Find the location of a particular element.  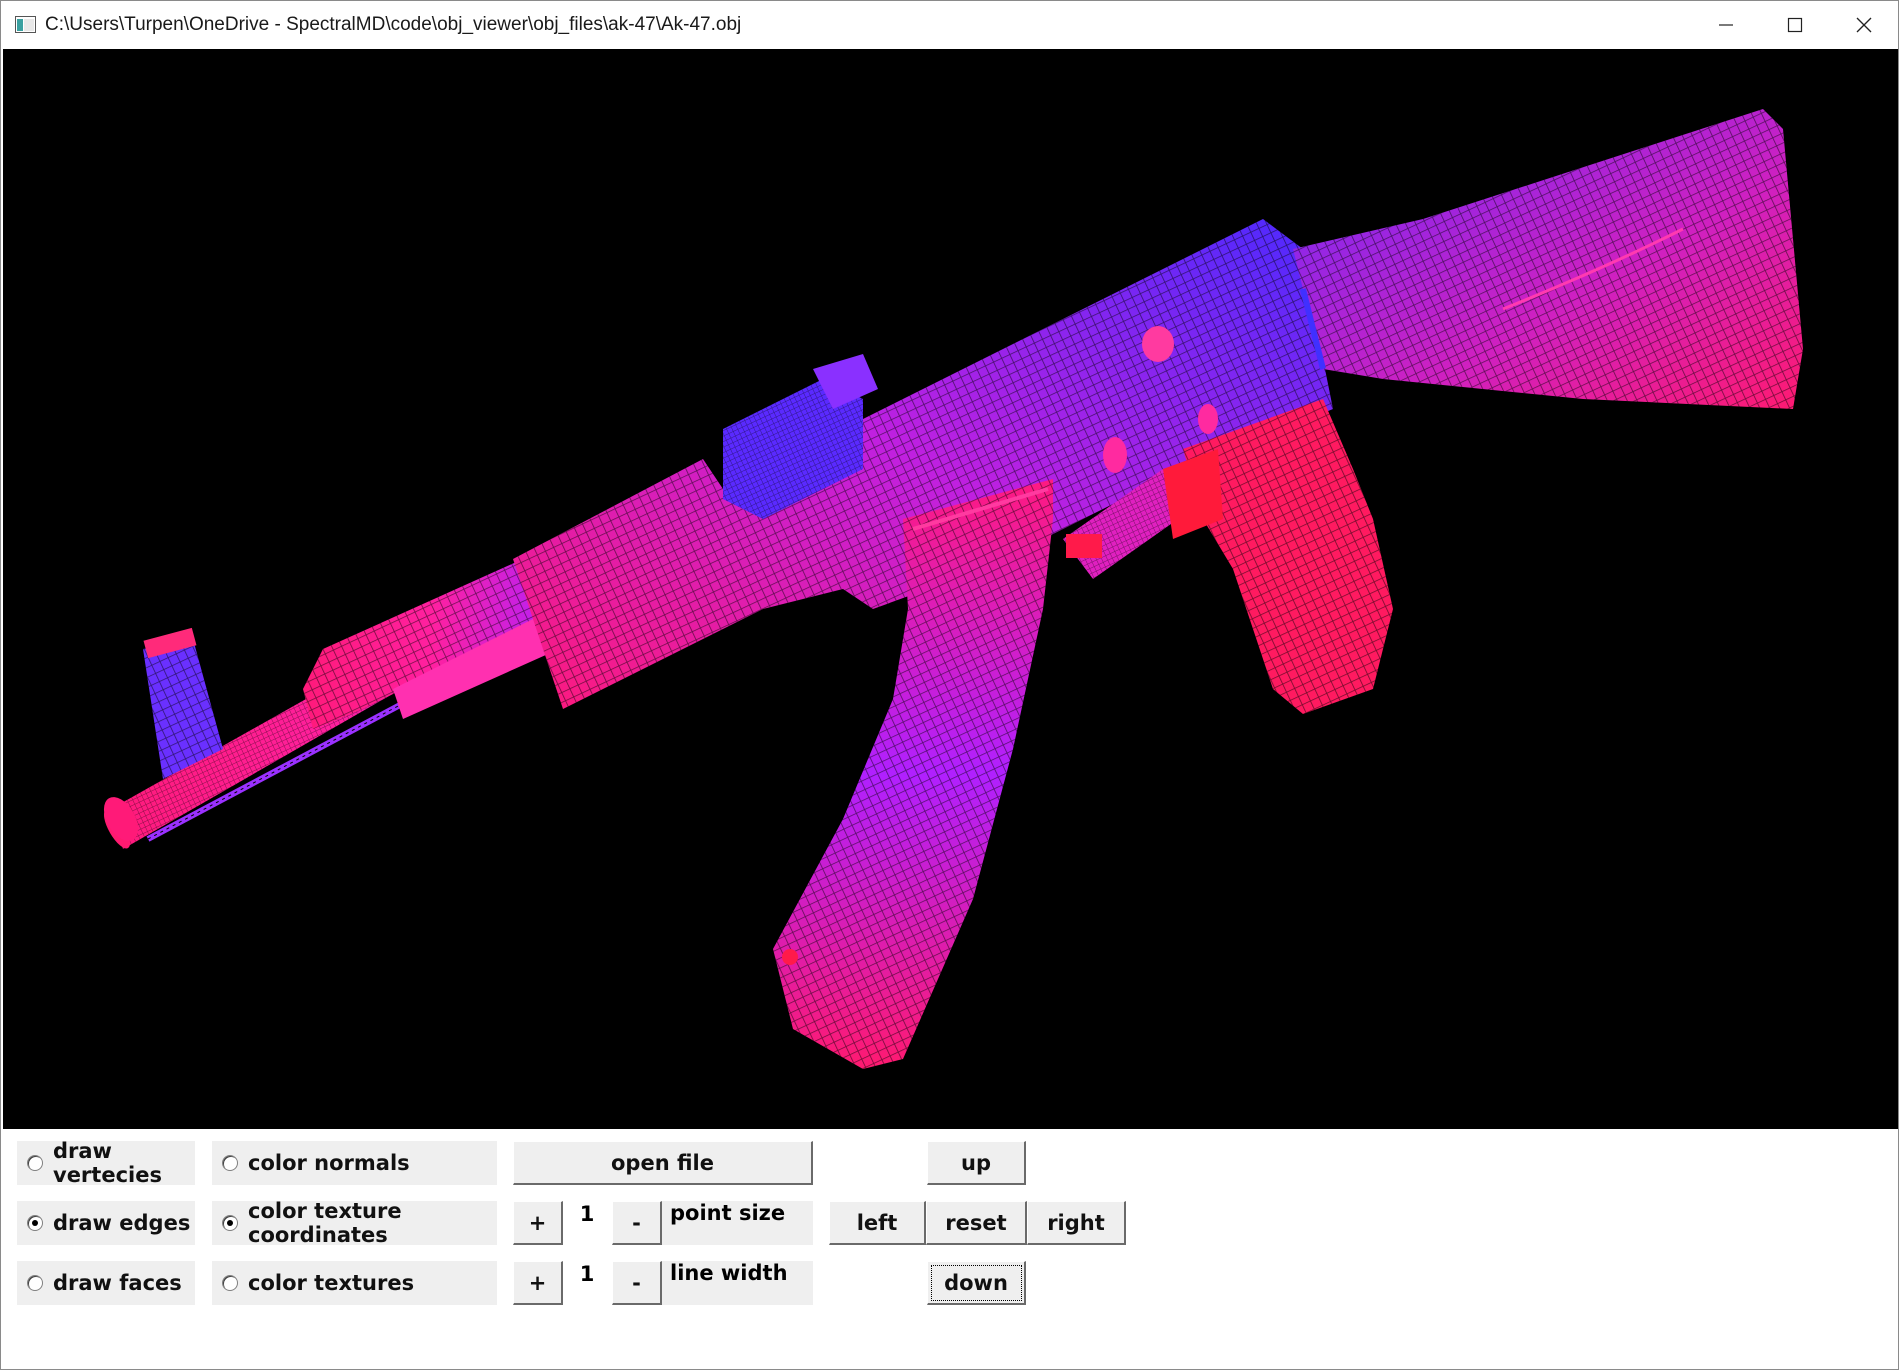

stock is located at coordinates (1548, 259).